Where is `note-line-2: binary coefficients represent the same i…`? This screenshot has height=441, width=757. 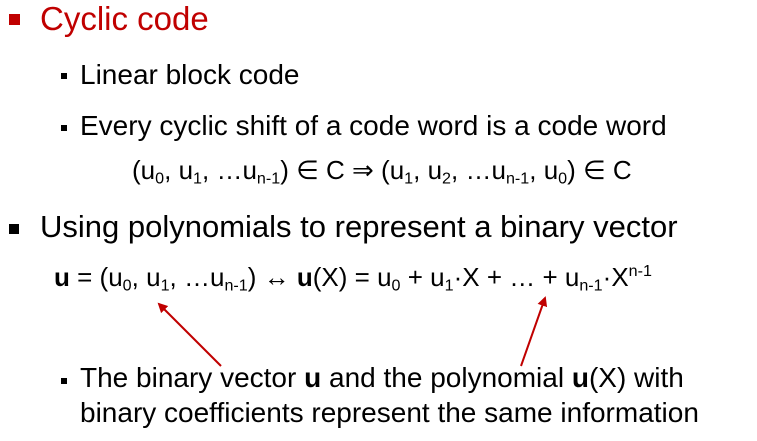
note-line-2: binary coefficients represent the same i… is located at coordinates (389, 412).